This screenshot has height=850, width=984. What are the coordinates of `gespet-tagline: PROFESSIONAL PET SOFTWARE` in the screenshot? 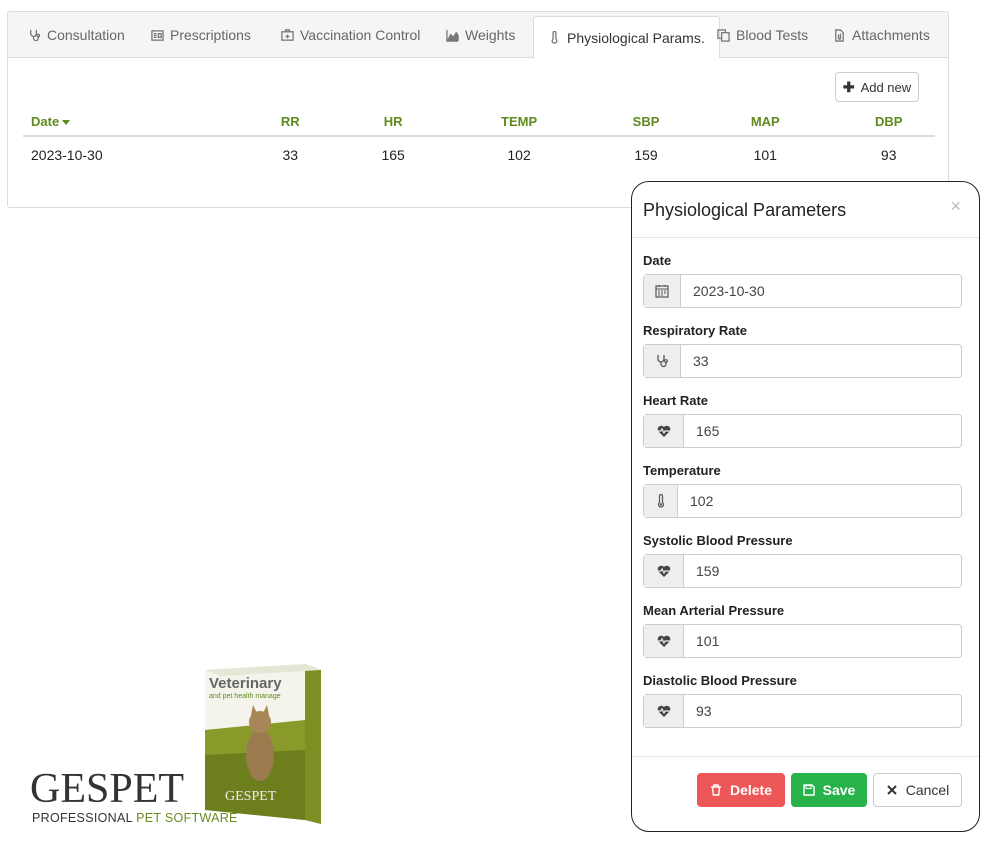 It's located at (135, 818).